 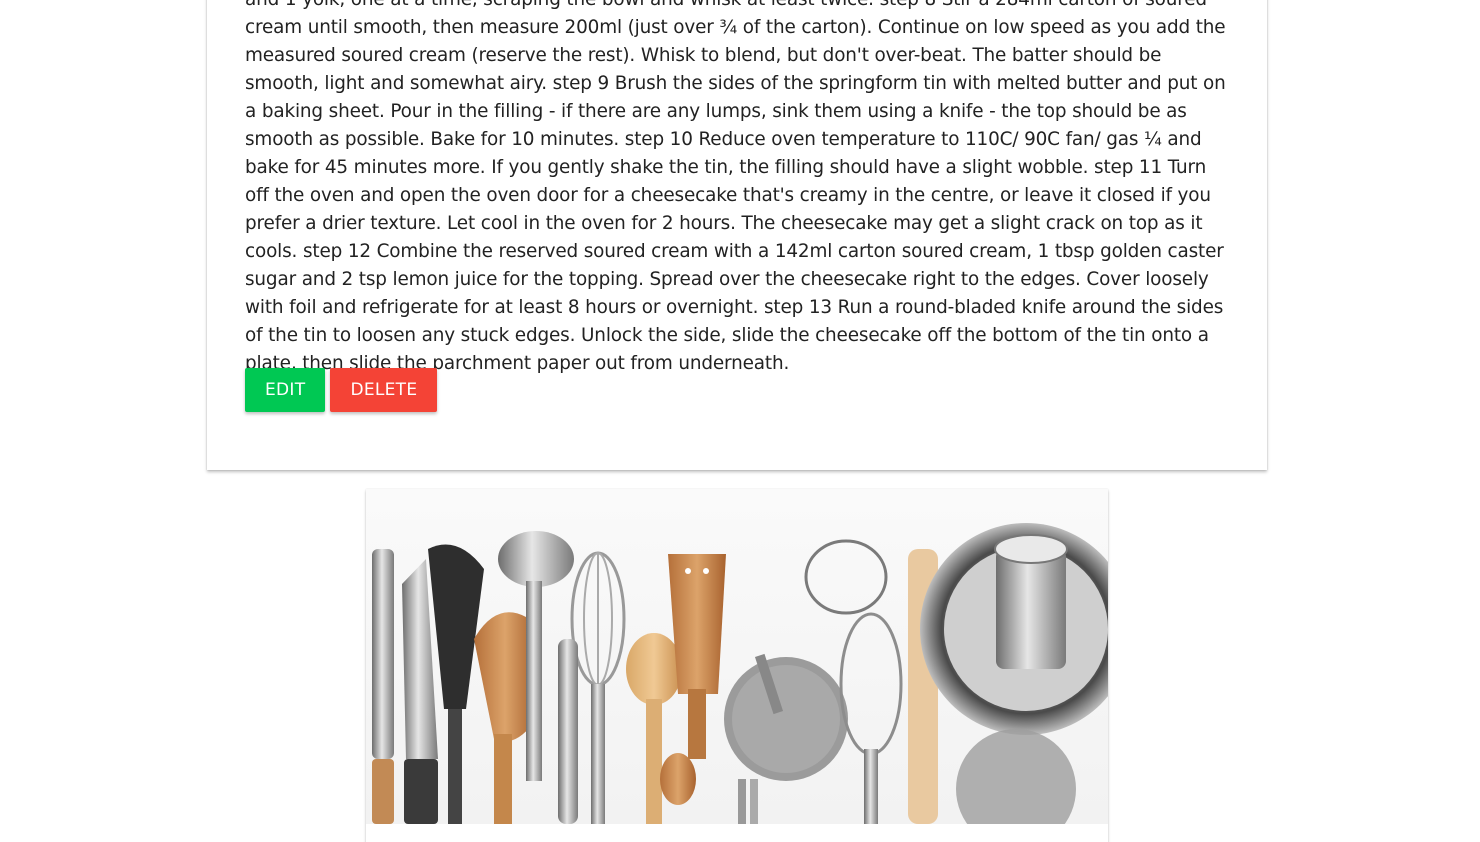 I want to click on delete-button: DELETE, so click(x=384, y=390).